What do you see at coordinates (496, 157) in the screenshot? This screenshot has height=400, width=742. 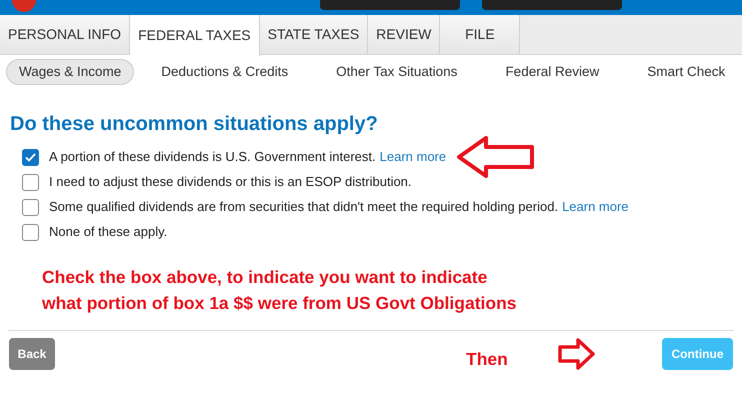 I see `left-arrow-icon` at bounding box center [496, 157].